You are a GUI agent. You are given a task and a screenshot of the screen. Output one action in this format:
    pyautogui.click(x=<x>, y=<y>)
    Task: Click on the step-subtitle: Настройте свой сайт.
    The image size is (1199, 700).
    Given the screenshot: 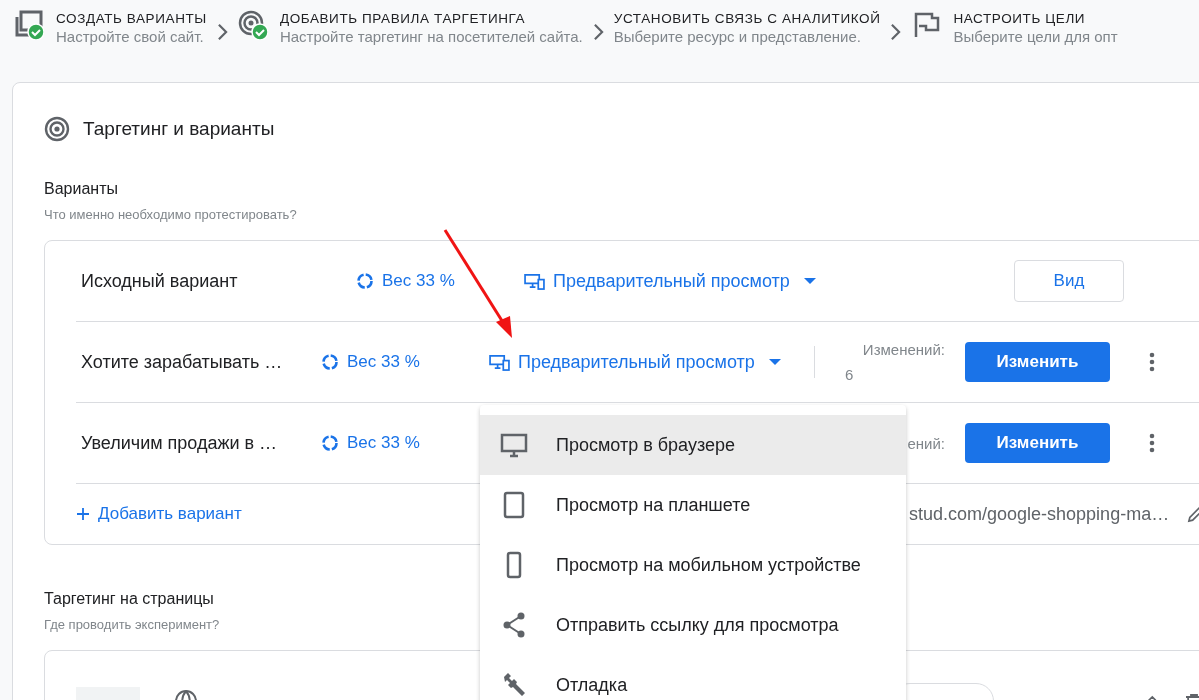 What is the action you would take?
    pyautogui.click(x=130, y=37)
    